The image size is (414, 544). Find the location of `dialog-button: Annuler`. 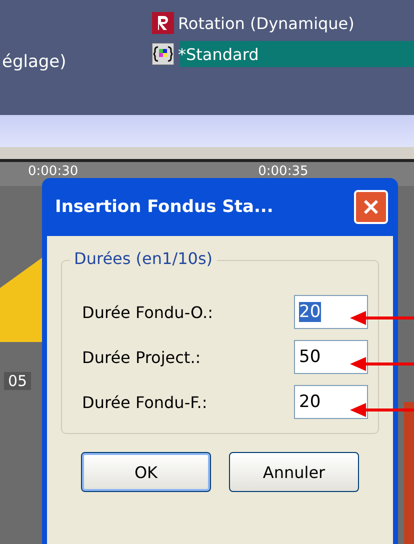

dialog-button: Annuler is located at coordinates (294, 472).